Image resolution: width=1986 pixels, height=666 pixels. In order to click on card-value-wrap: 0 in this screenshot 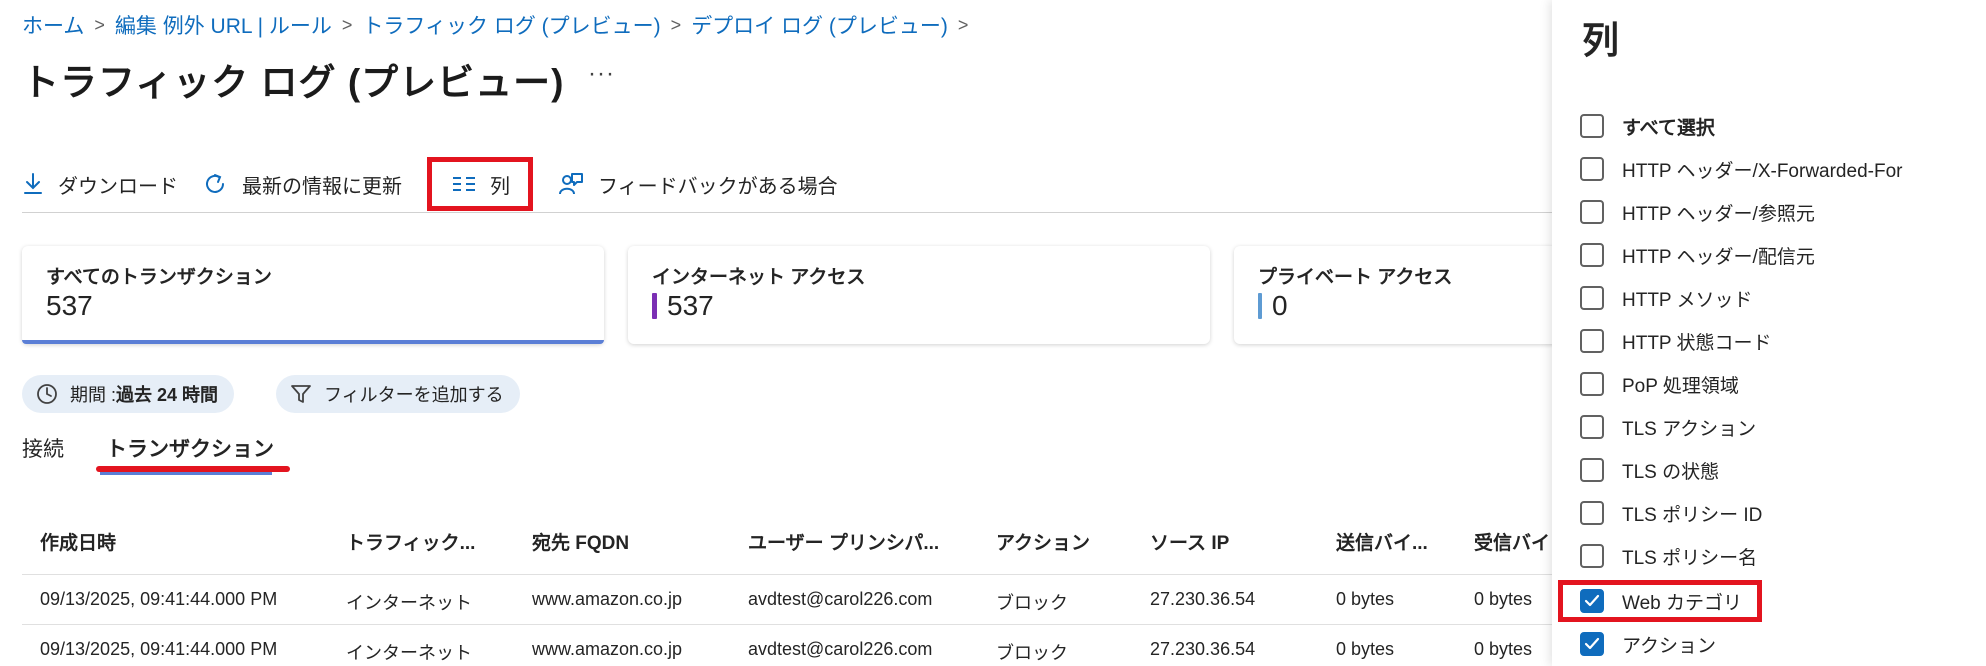, I will do `click(1273, 306)`.